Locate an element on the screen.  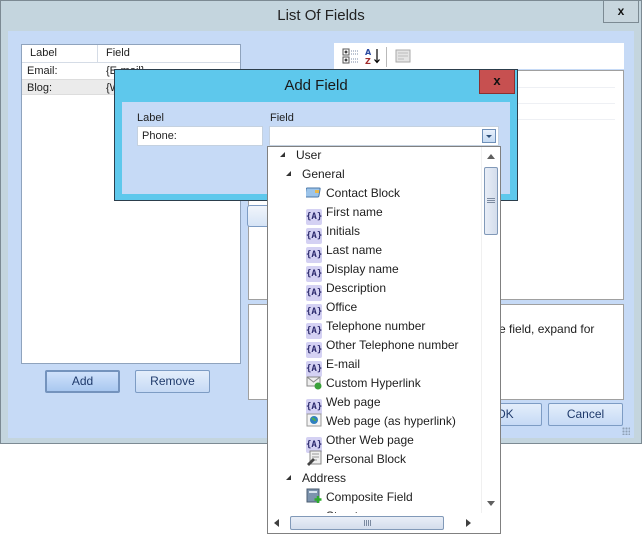
tree-node-label: Last name is located at coordinates (354, 250).